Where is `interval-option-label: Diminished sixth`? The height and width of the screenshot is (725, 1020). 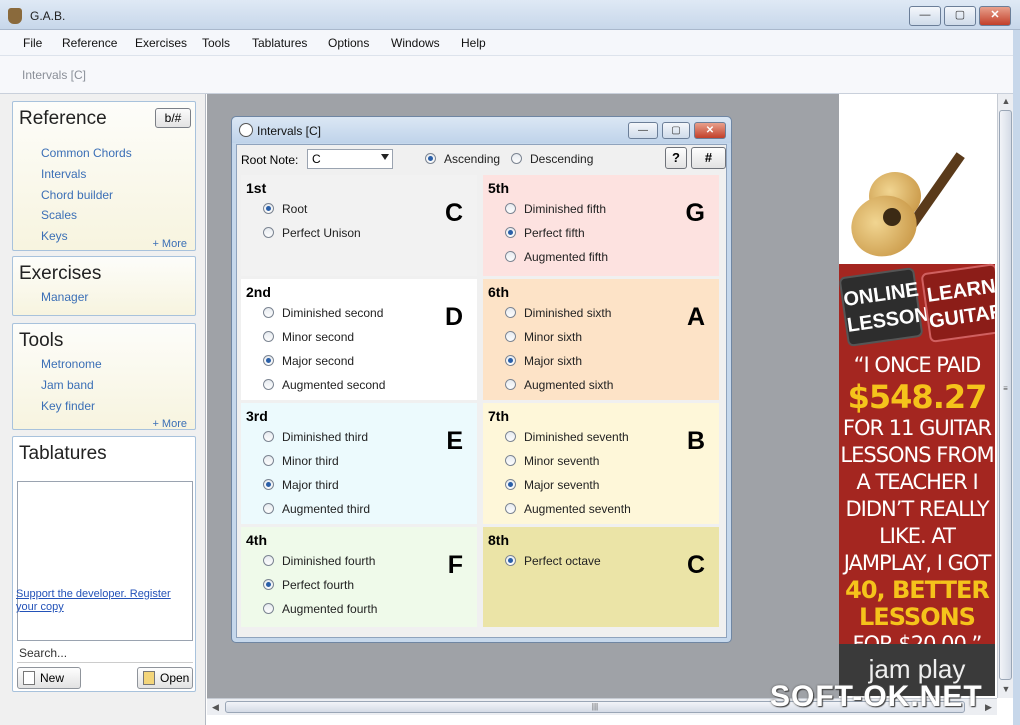 interval-option-label: Diminished sixth is located at coordinates (568, 313).